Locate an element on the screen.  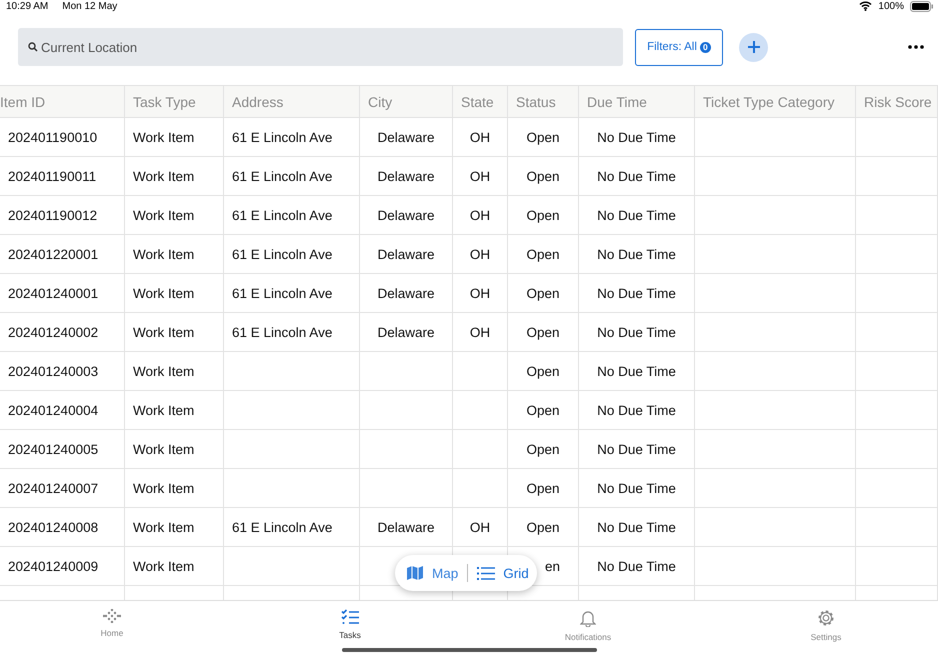
bell-icon is located at coordinates (588, 618).